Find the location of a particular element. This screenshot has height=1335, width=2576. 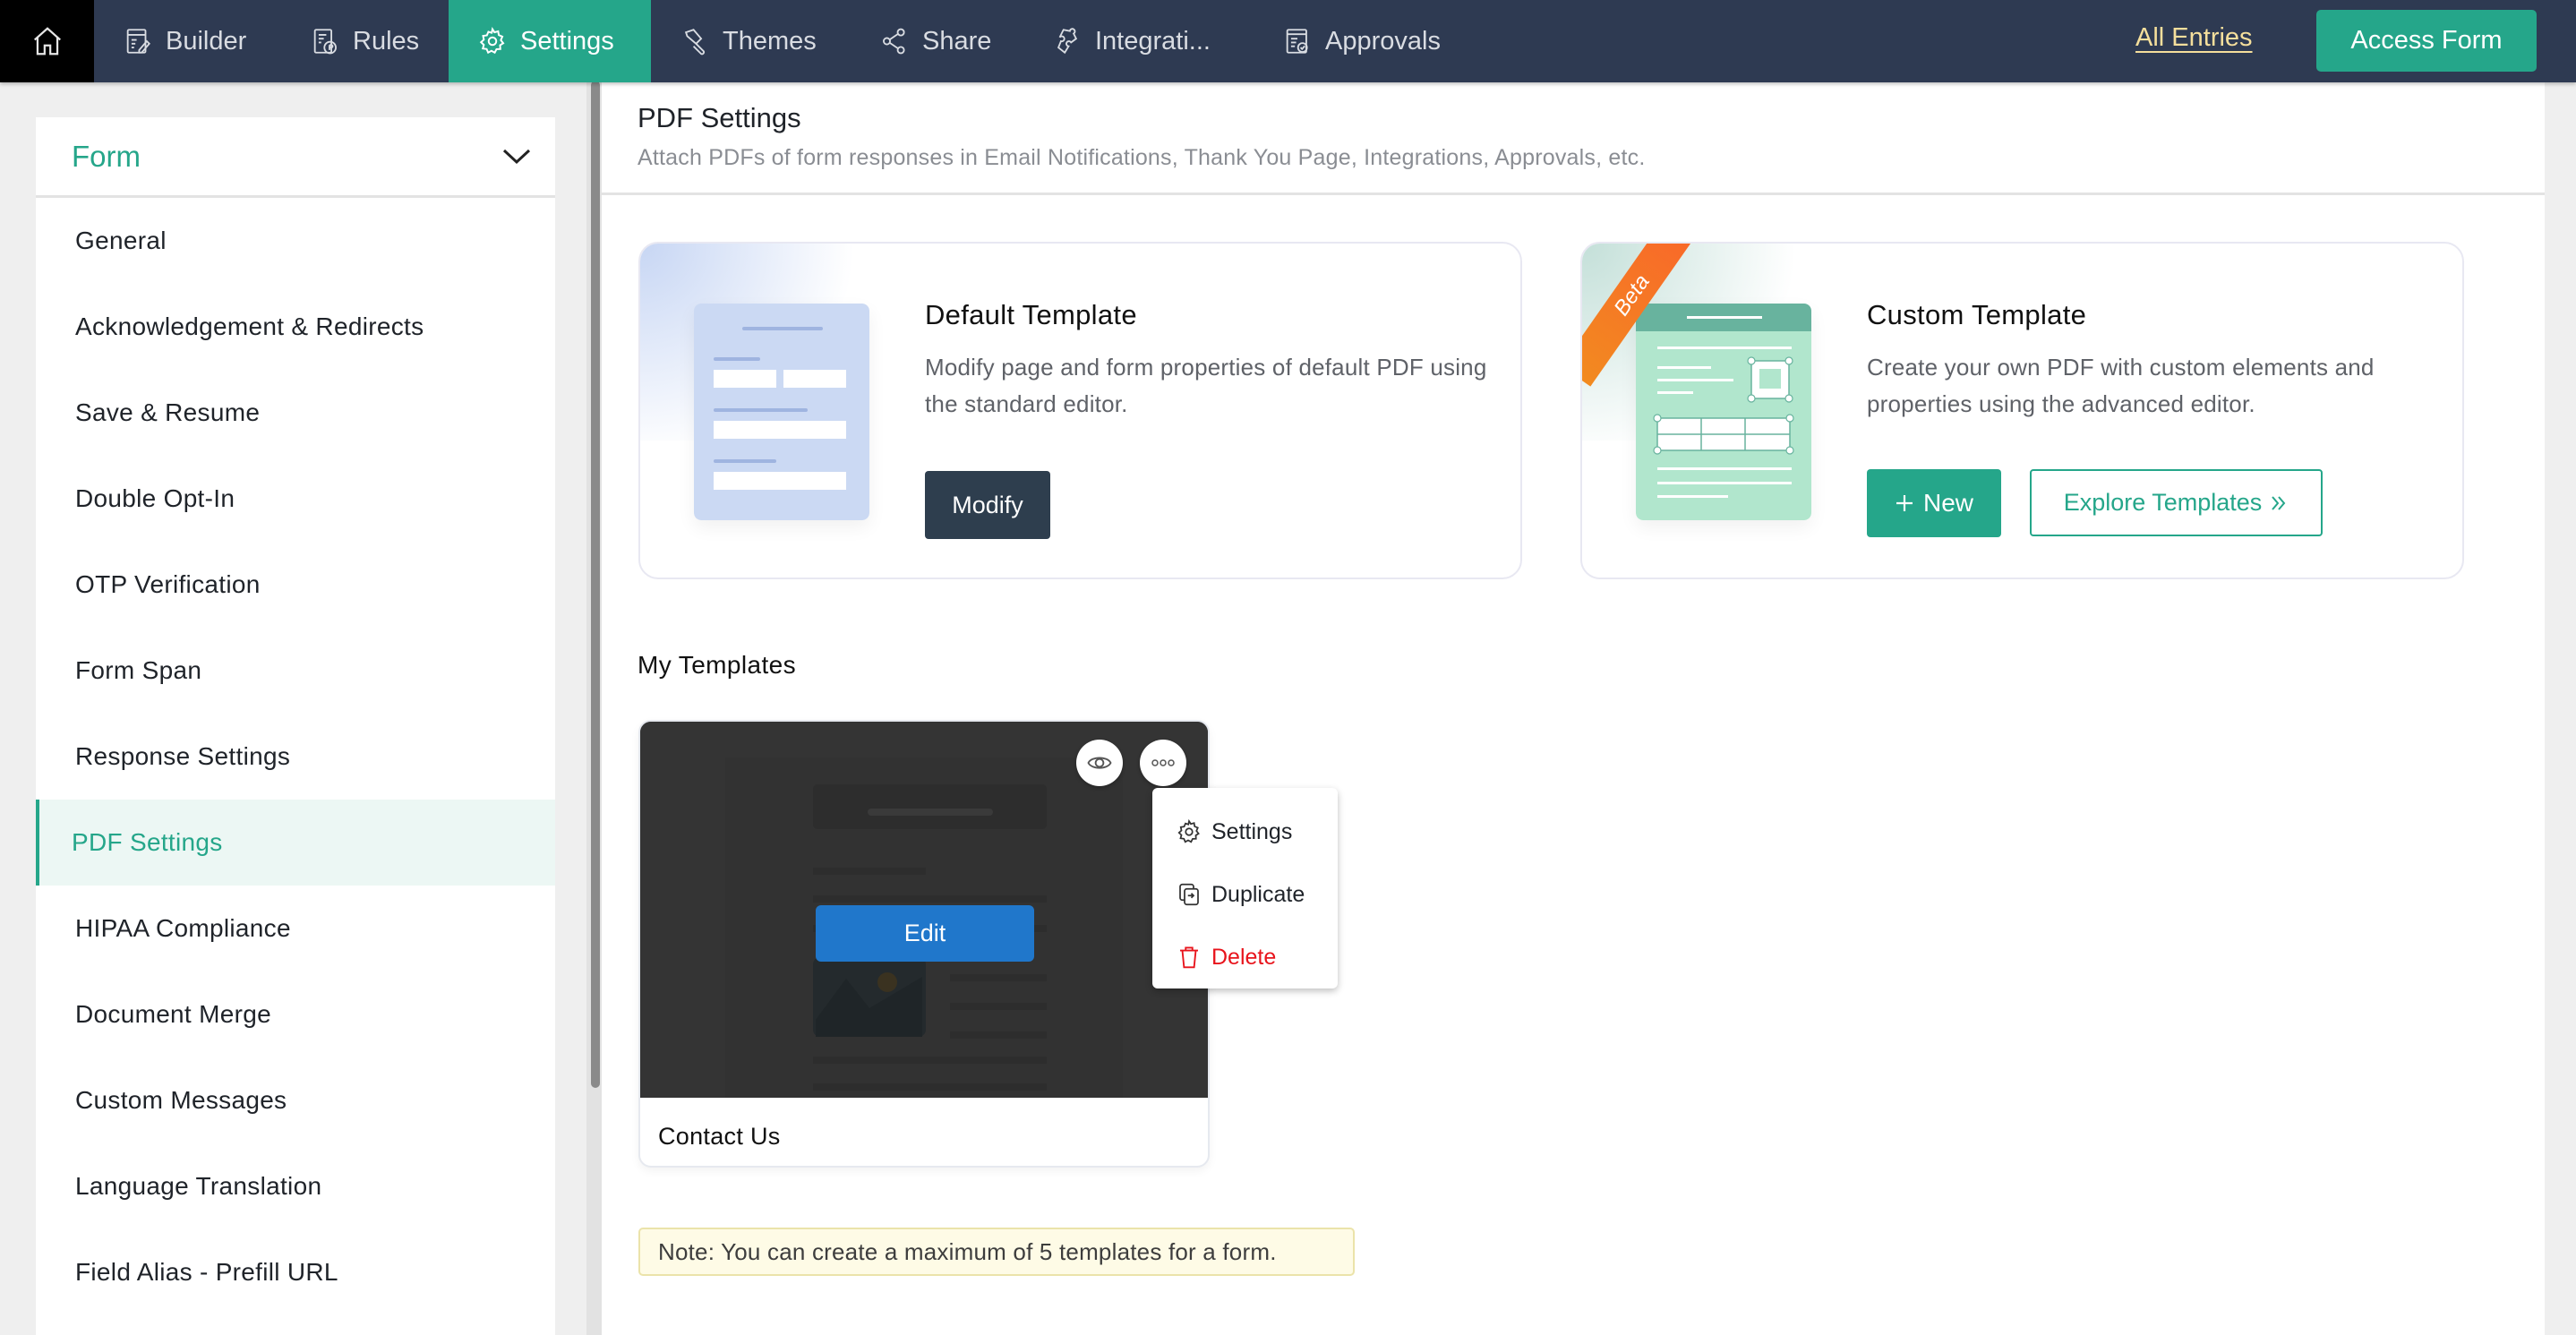

tab-settings: Settings is located at coordinates (550, 41).